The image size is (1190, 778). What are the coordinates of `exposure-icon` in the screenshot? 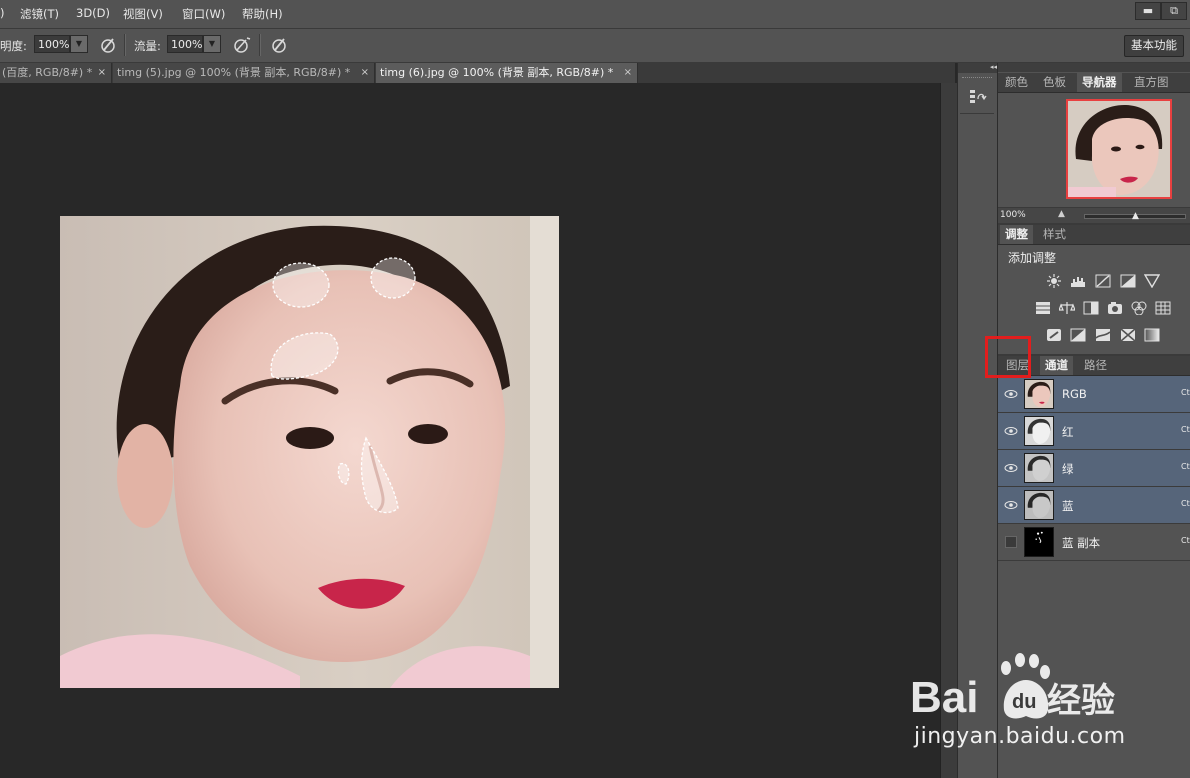 It's located at (1128, 281).